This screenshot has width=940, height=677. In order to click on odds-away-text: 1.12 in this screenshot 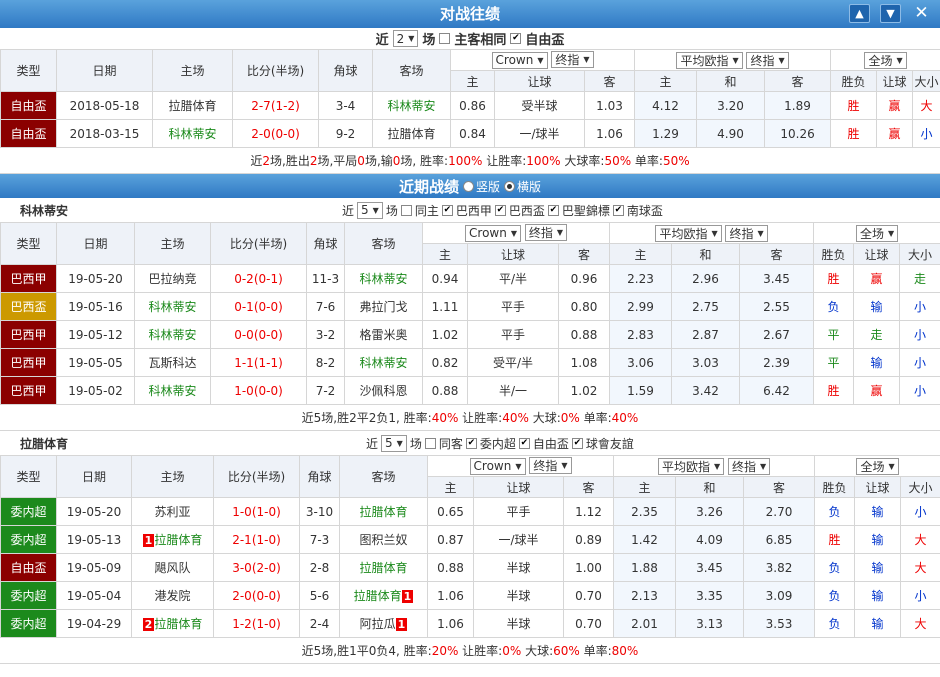, I will do `click(588, 511)`.